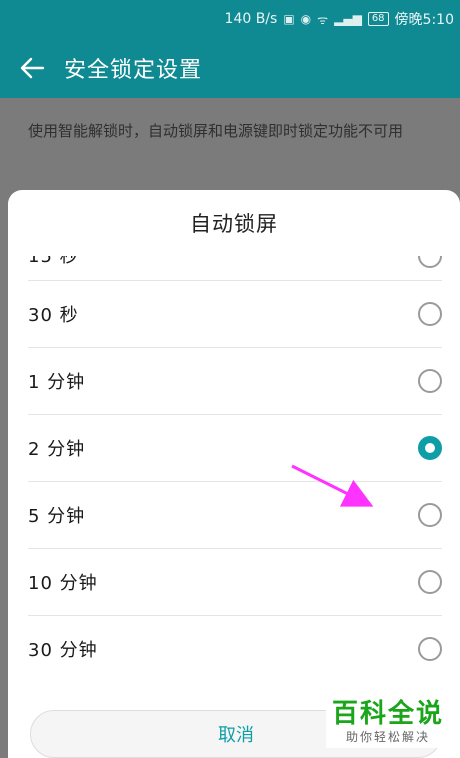 The width and height of the screenshot is (460, 758). What do you see at coordinates (430, 448) in the screenshot?
I see `radio-button-selected` at bounding box center [430, 448].